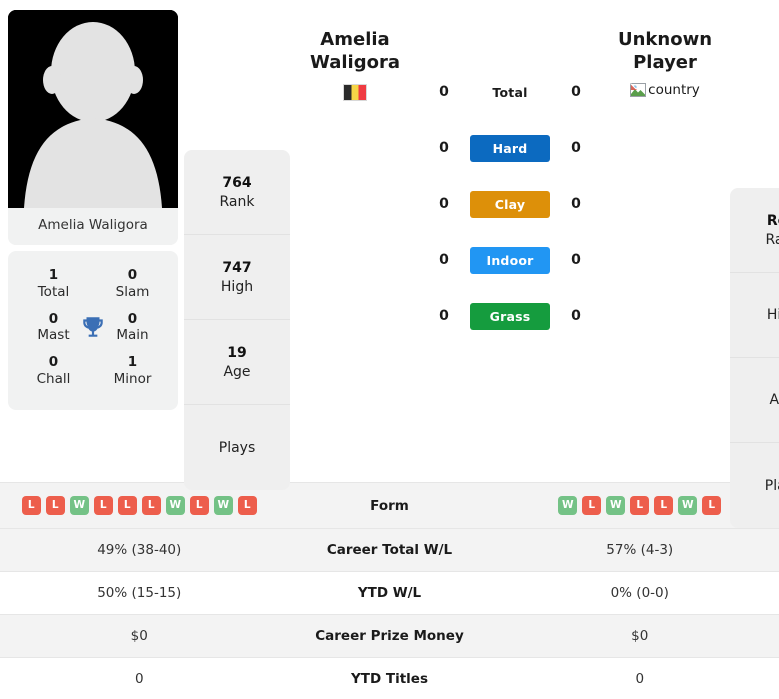  Describe the element at coordinates (53, 362) in the screenshot. I see `titles-chall-value: 0` at that location.